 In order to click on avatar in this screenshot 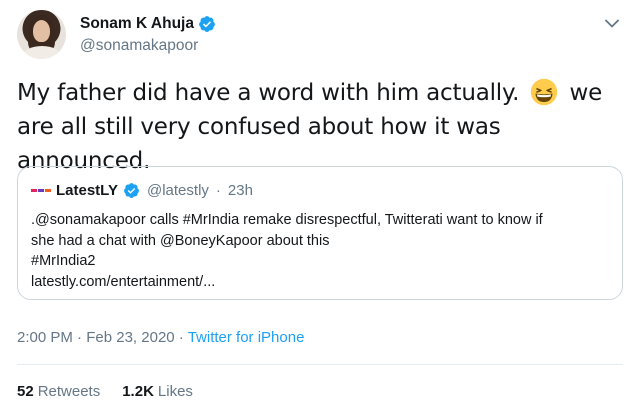, I will do `click(41, 34)`.